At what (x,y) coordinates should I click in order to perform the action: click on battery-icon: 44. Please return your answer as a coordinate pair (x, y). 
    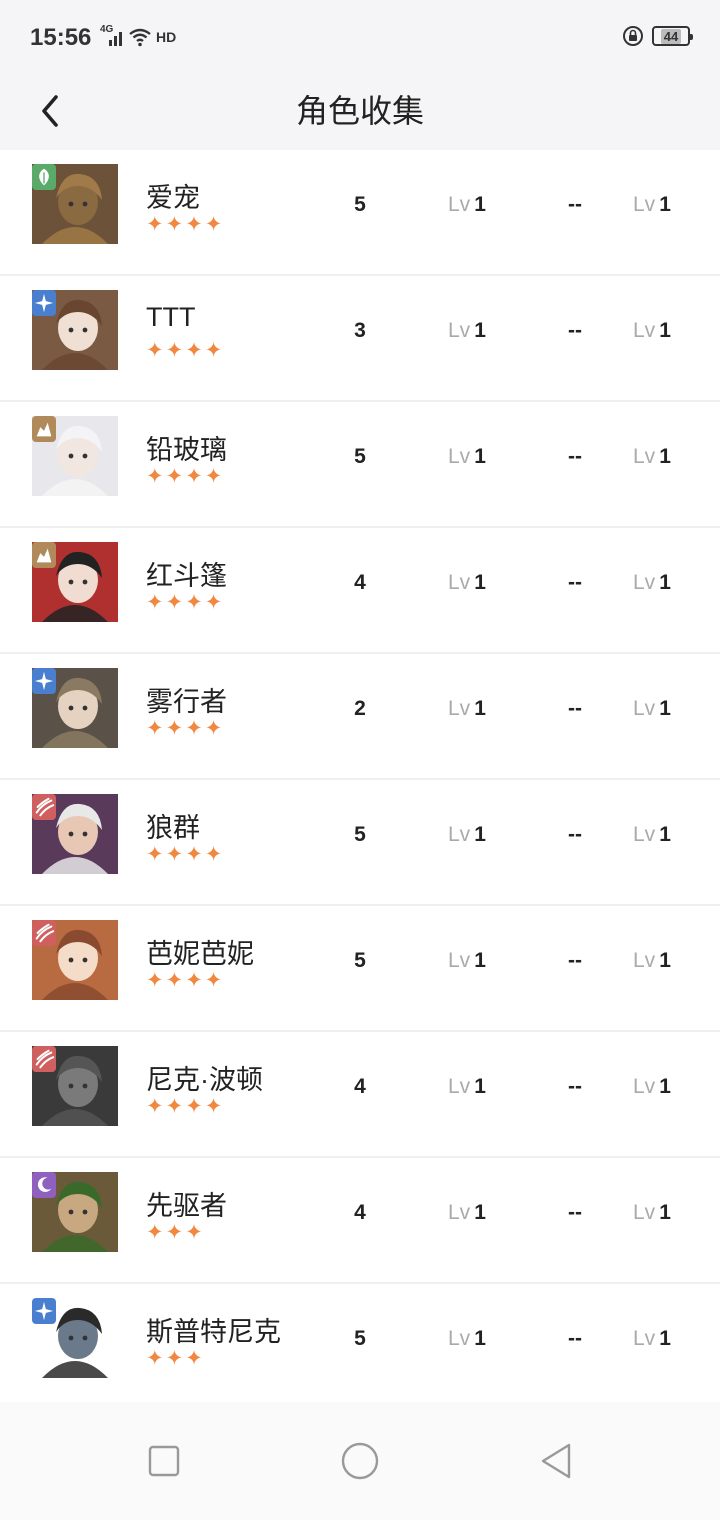
    Looking at the image, I should click on (672, 36).